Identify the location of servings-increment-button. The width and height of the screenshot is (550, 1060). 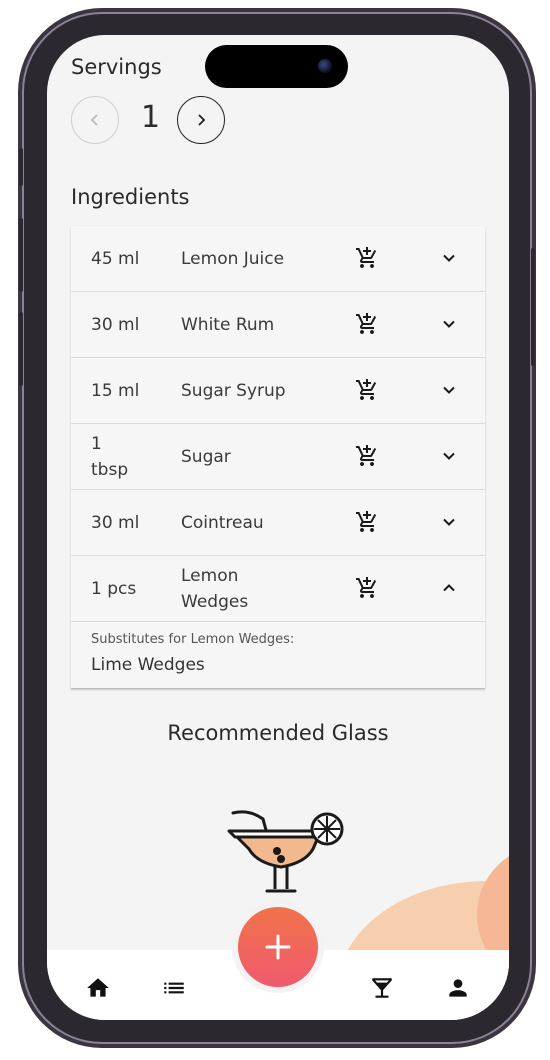
(201, 120).